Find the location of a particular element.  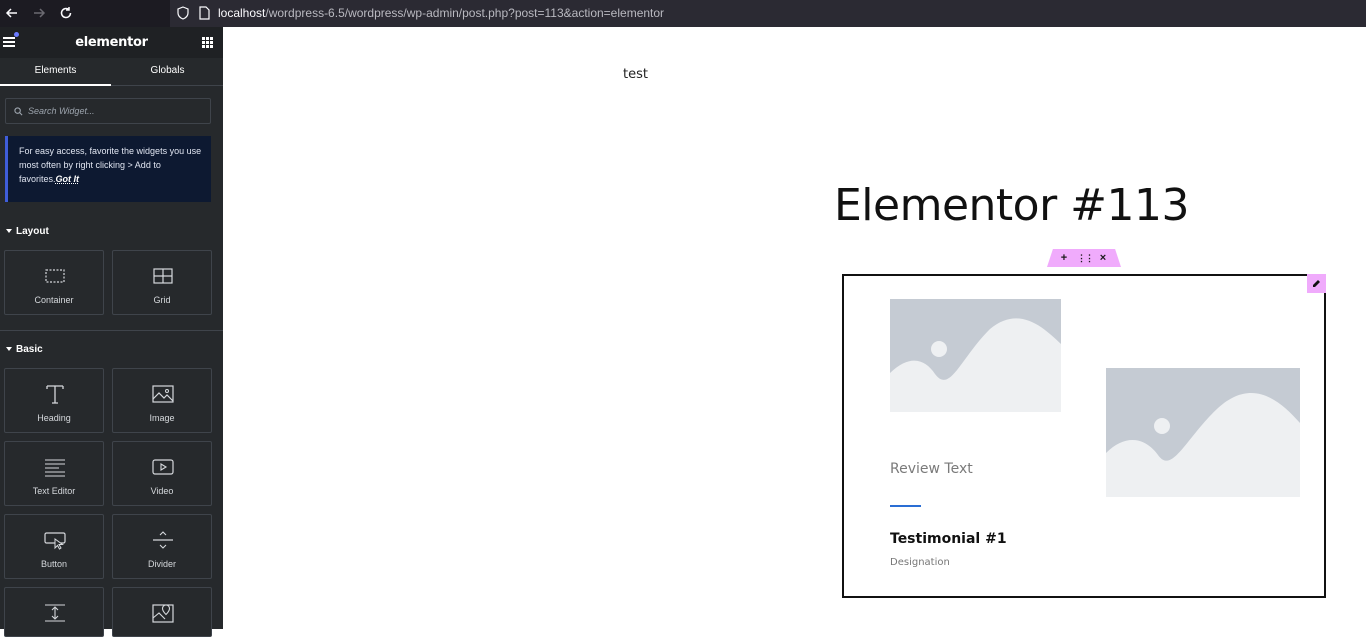

accent-divider is located at coordinates (905, 506).